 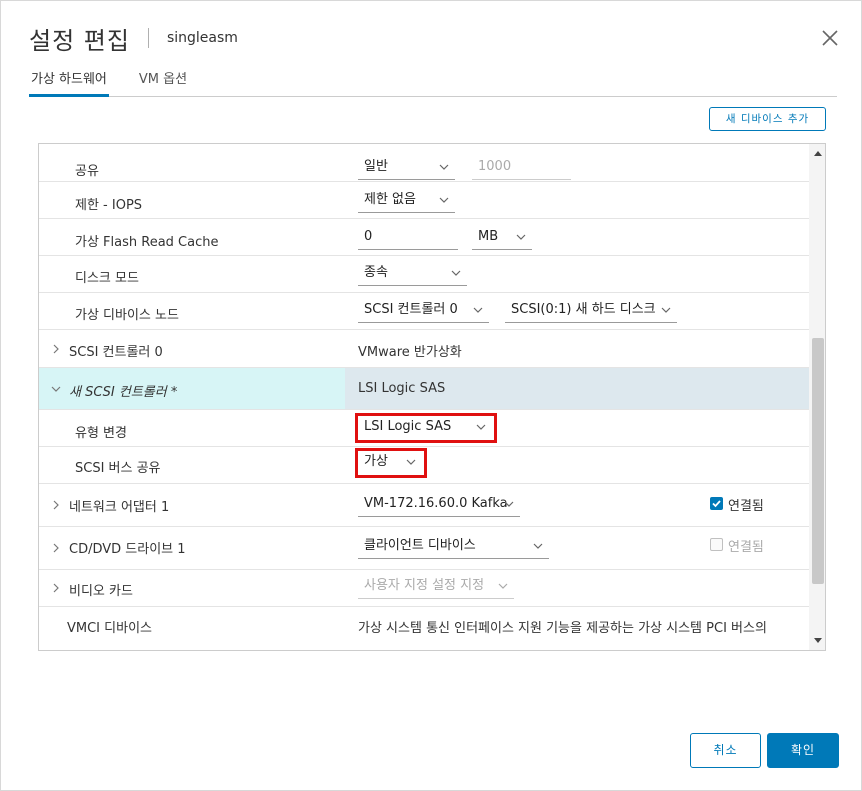 I want to click on row-flash-read-cache: 가상 Flash Read Cache 0 MB, so click(x=424, y=237).